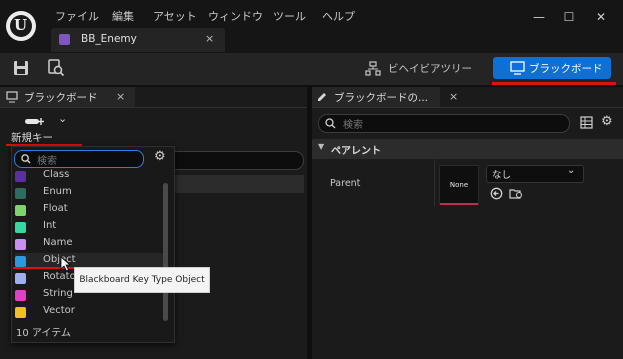 This screenshot has width=623, height=359. Describe the element at coordinates (356, 151) in the screenshot. I see `parent-category-label: ペアレント` at that location.